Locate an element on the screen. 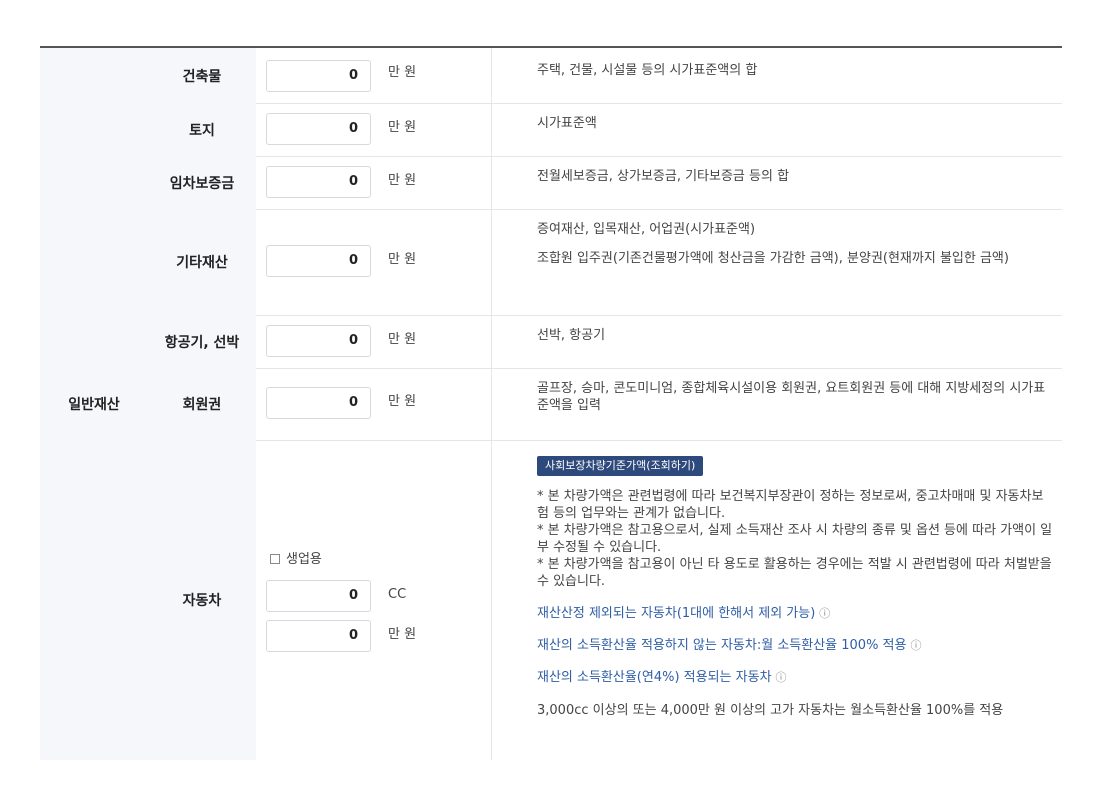 Image resolution: width=1100 pixels, height=800 pixels. land-value-input: 0 is located at coordinates (318, 129).